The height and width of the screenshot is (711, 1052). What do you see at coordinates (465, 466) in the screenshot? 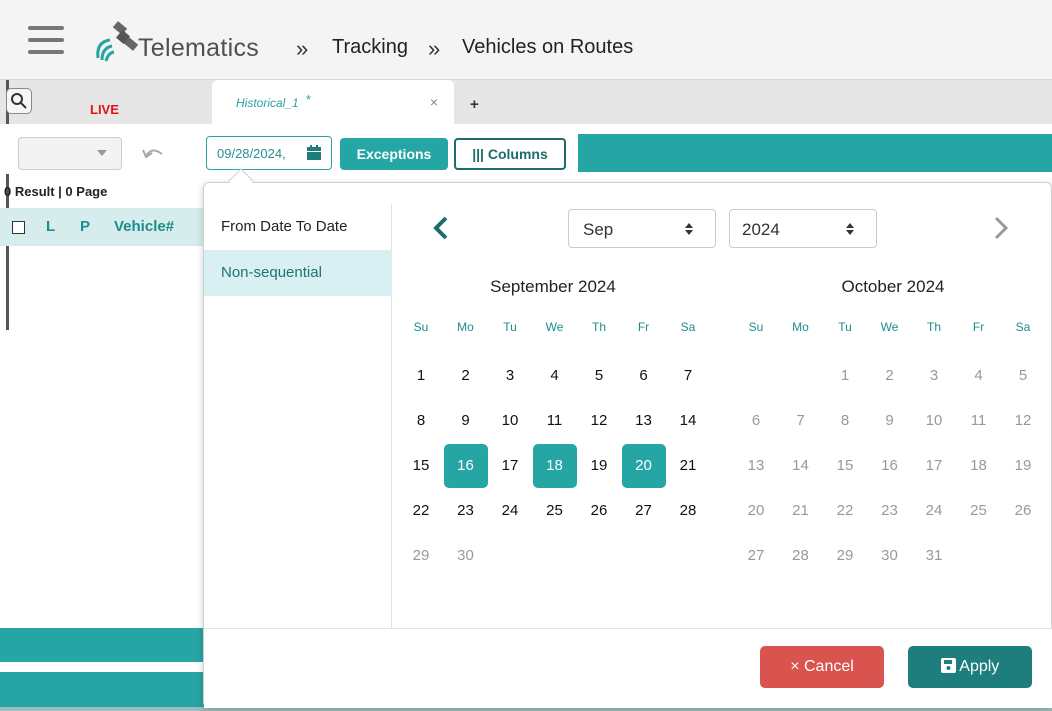
I see `calendar-day-selected: 16` at bounding box center [465, 466].